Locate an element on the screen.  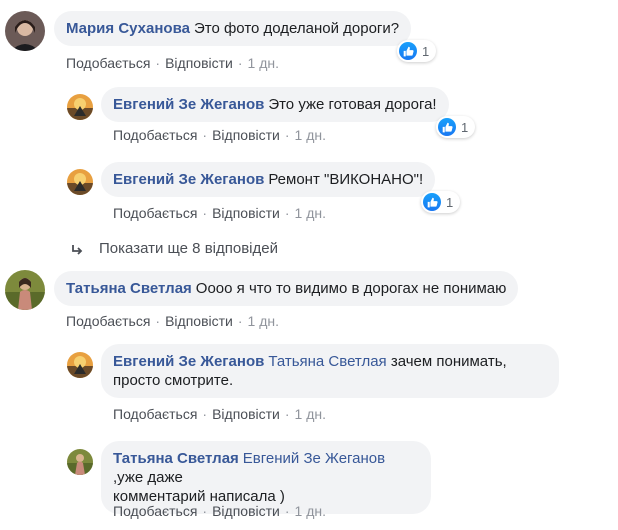
show-more-replies-link: Показати ще 8 відповідей is located at coordinates (174, 248).